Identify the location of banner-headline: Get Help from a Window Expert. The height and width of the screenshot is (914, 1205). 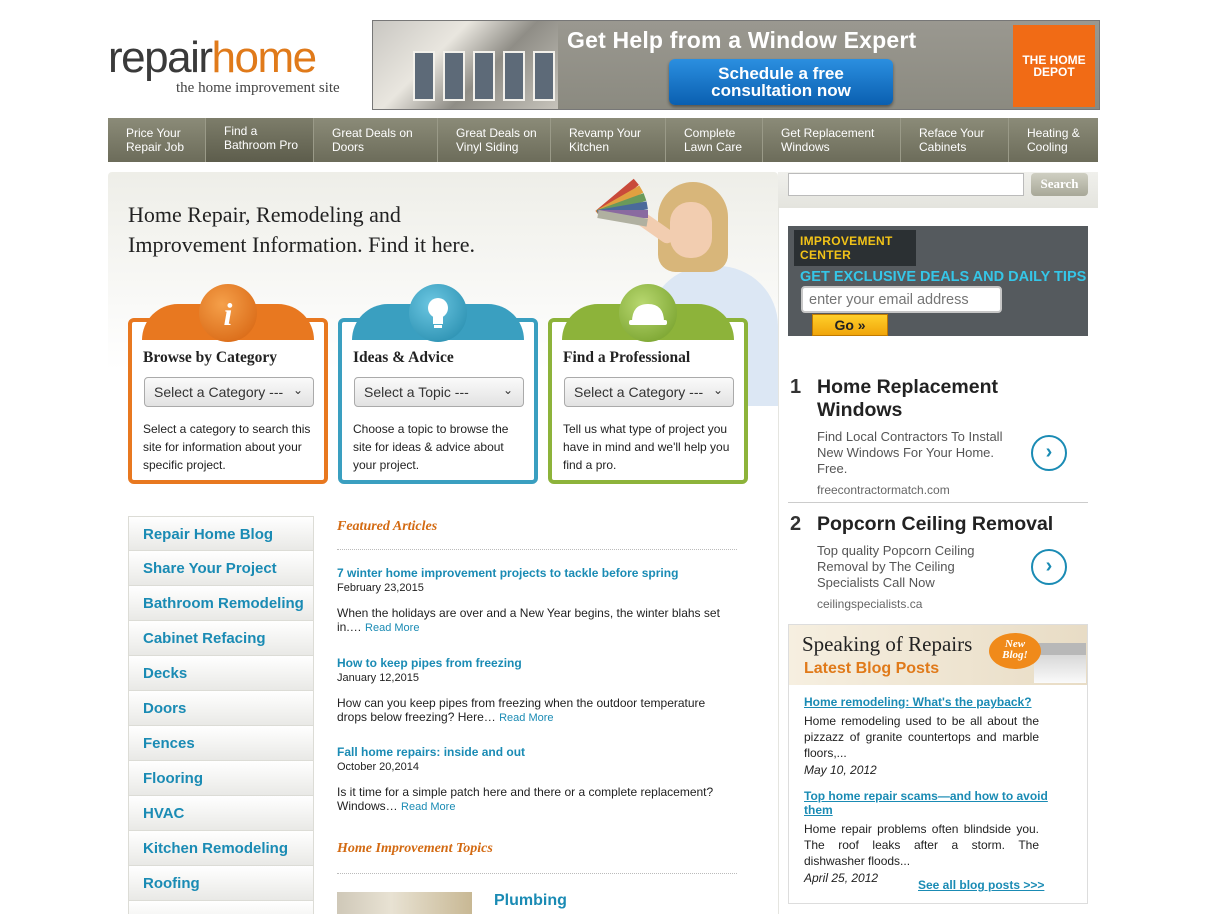
(742, 40).